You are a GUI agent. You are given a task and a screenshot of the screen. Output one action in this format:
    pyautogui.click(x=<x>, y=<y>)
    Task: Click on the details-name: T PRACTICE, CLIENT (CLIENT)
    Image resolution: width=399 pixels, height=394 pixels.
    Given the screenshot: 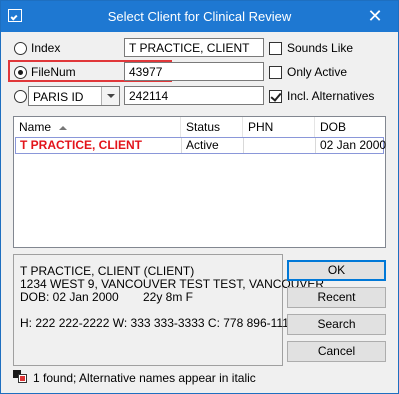 What is the action you would take?
    pyautogui.click(x=107, y=271)
    